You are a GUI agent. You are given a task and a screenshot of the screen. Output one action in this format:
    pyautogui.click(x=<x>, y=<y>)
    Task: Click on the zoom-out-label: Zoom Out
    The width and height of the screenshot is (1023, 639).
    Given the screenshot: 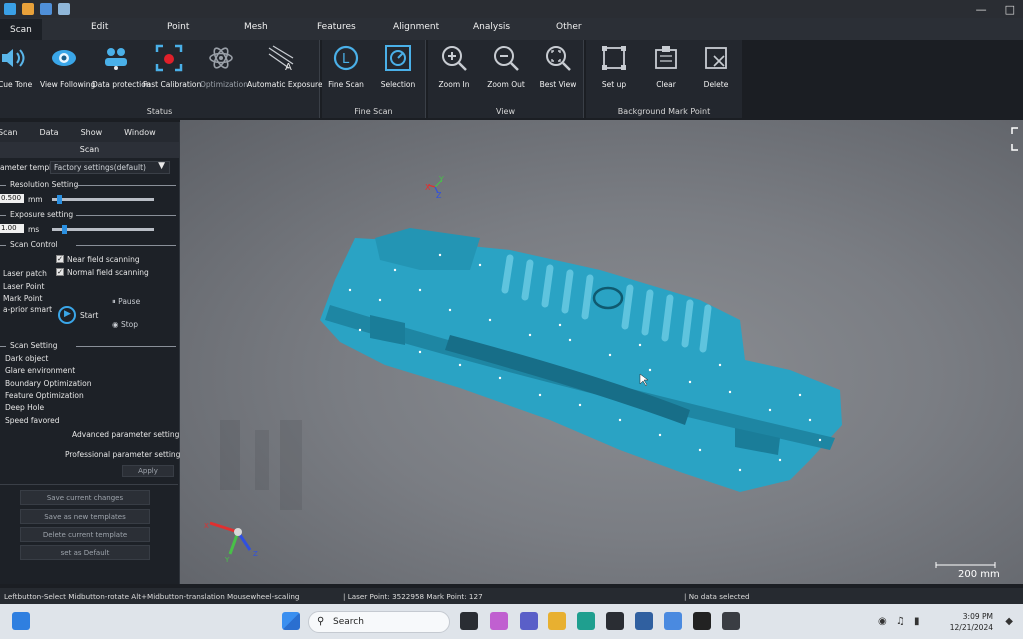 What is the action you would take?
    pyautogui.click(x=506, y=84)
    